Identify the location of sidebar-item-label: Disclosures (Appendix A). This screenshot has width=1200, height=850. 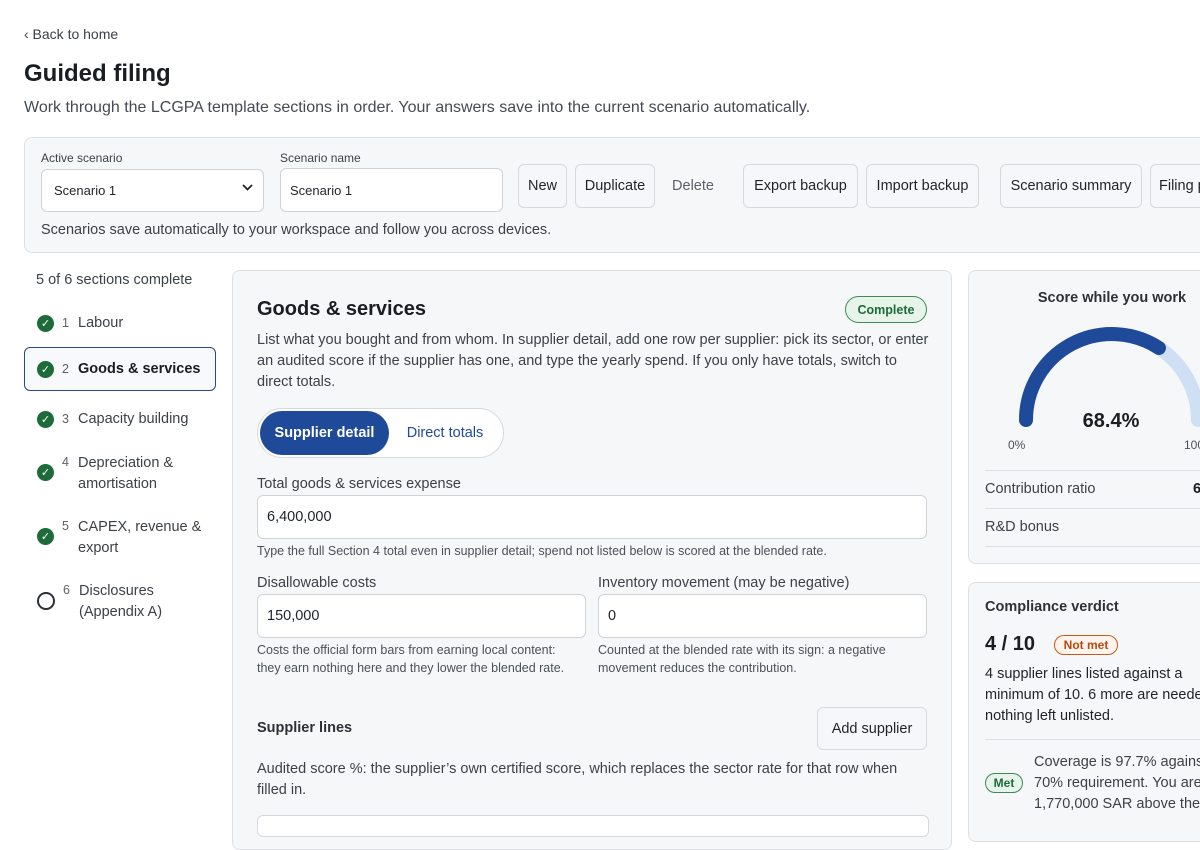
(121, 601).